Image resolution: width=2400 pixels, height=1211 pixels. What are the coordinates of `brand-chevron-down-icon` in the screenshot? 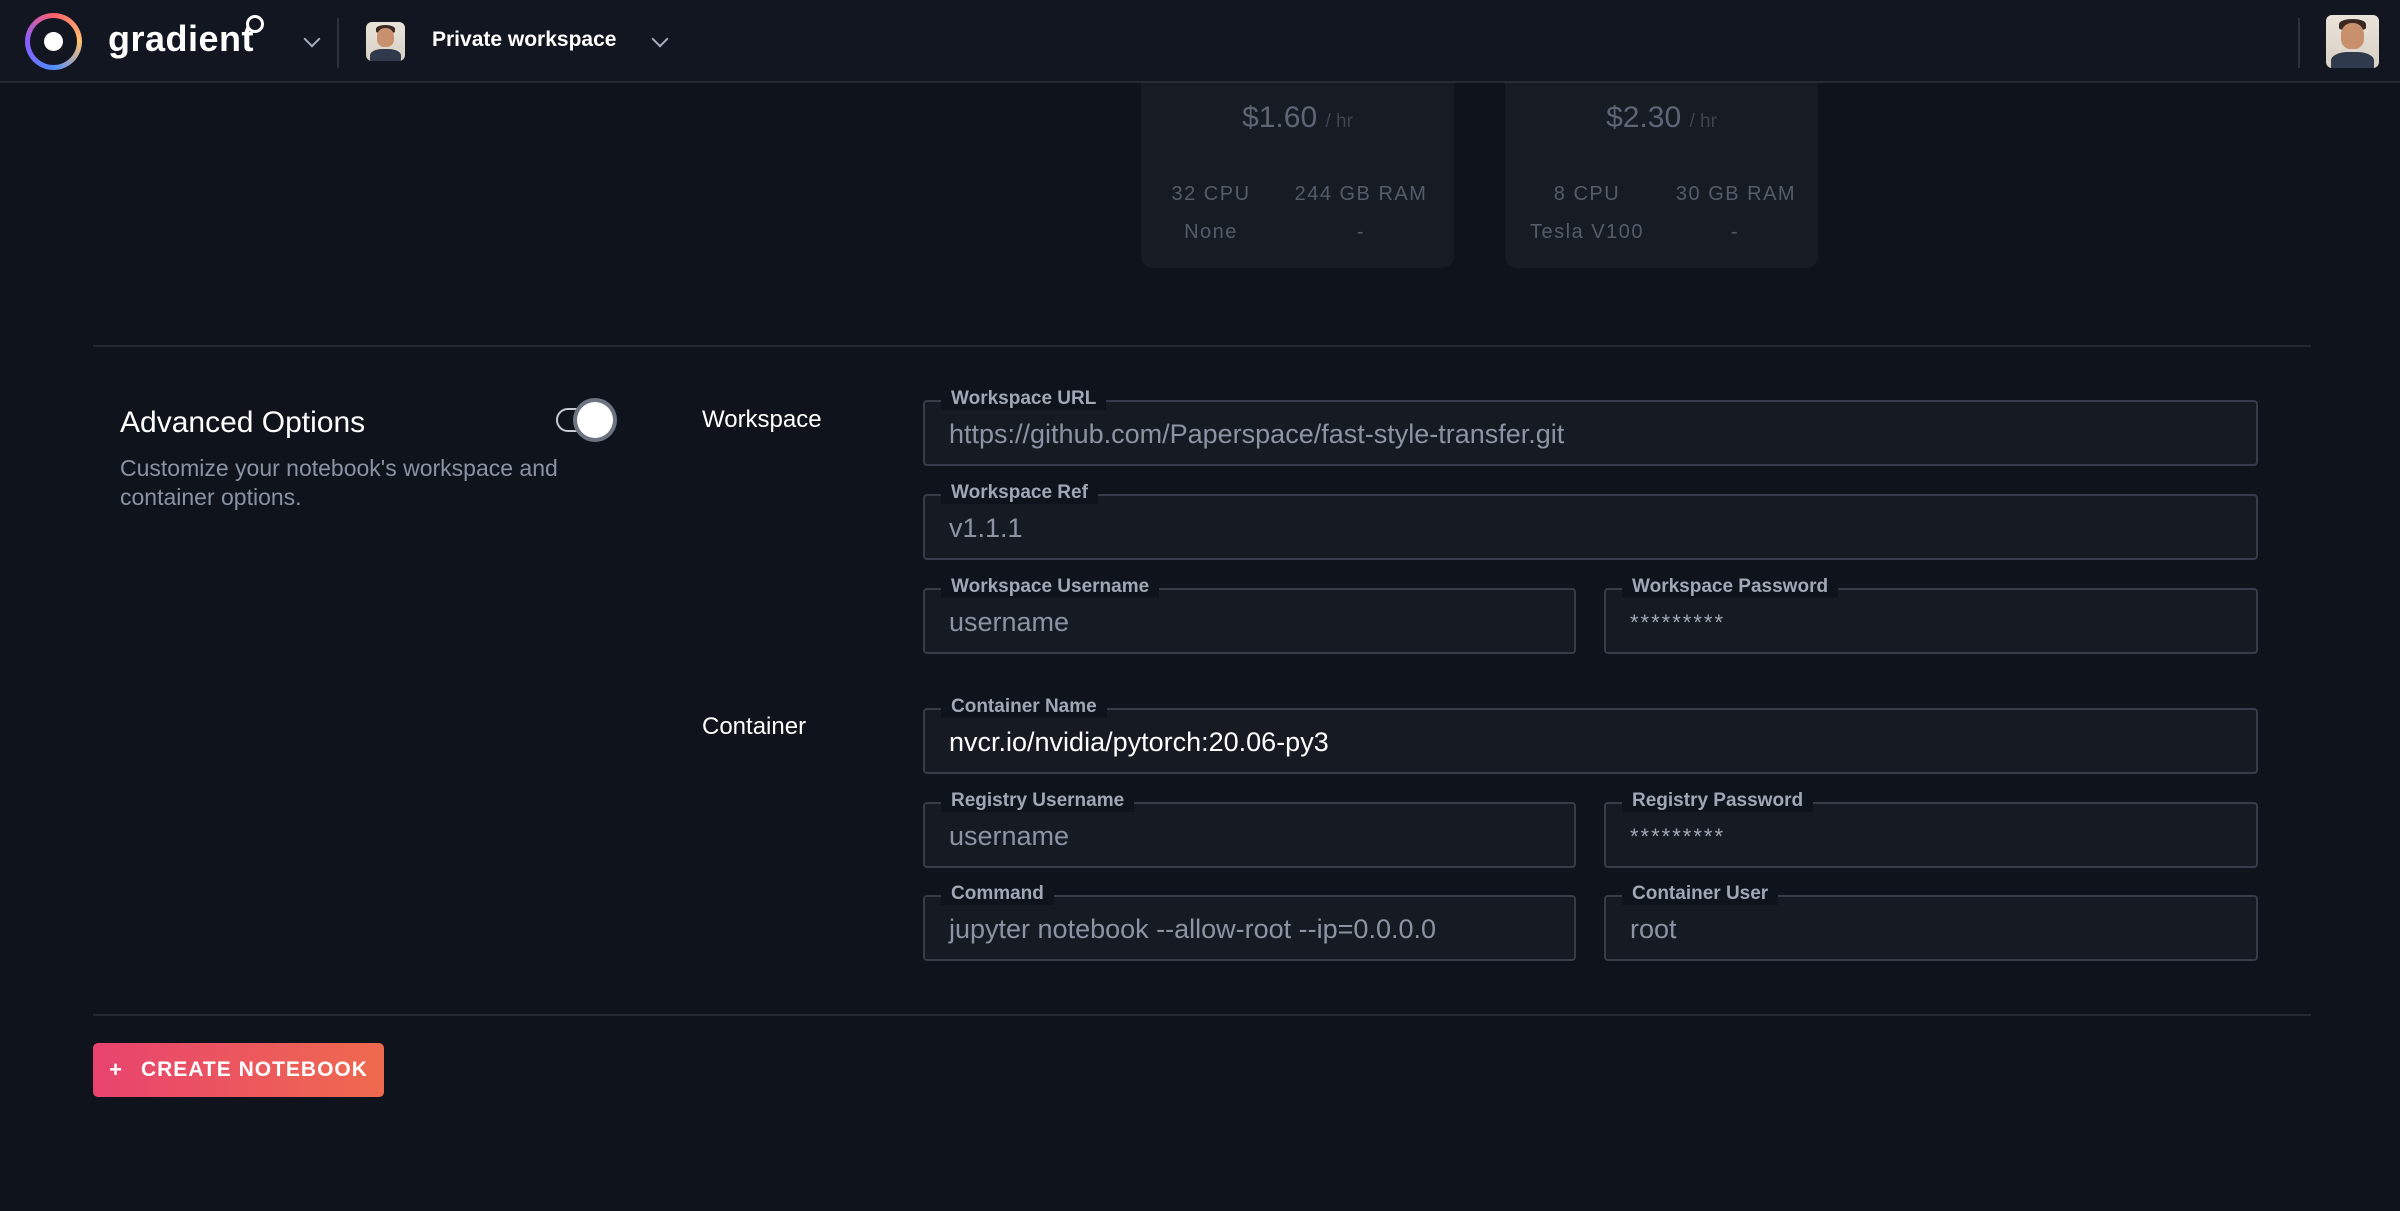 It's located at (312, 39).